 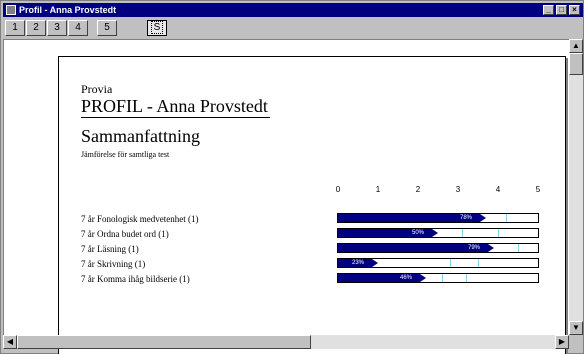 I want to click on test-label: 7 år Ordna budet ord (1), so click(x=125, y=234).